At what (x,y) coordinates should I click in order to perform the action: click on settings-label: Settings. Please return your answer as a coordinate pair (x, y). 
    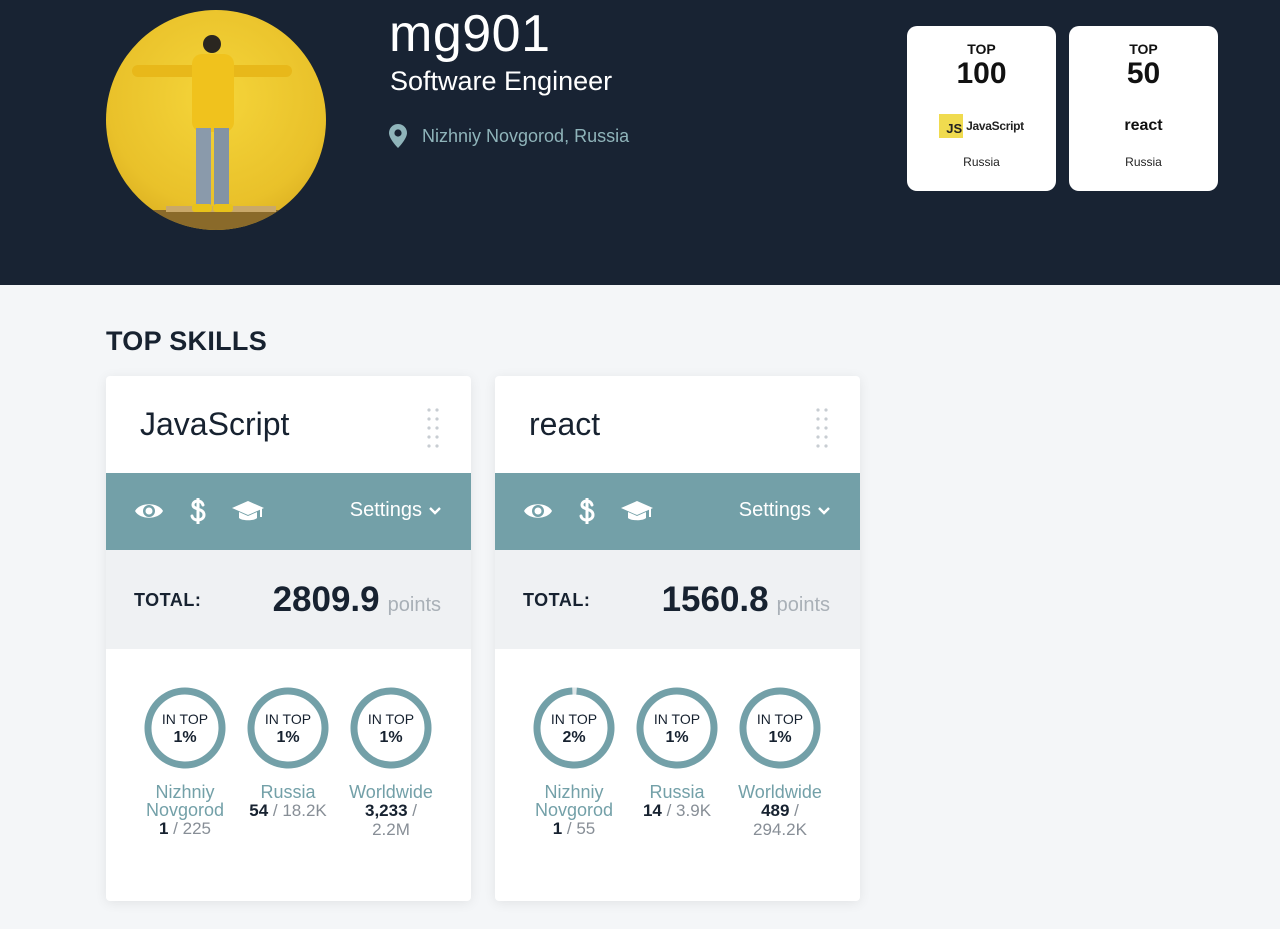
    Looking at the image, I should click on (385, 510).